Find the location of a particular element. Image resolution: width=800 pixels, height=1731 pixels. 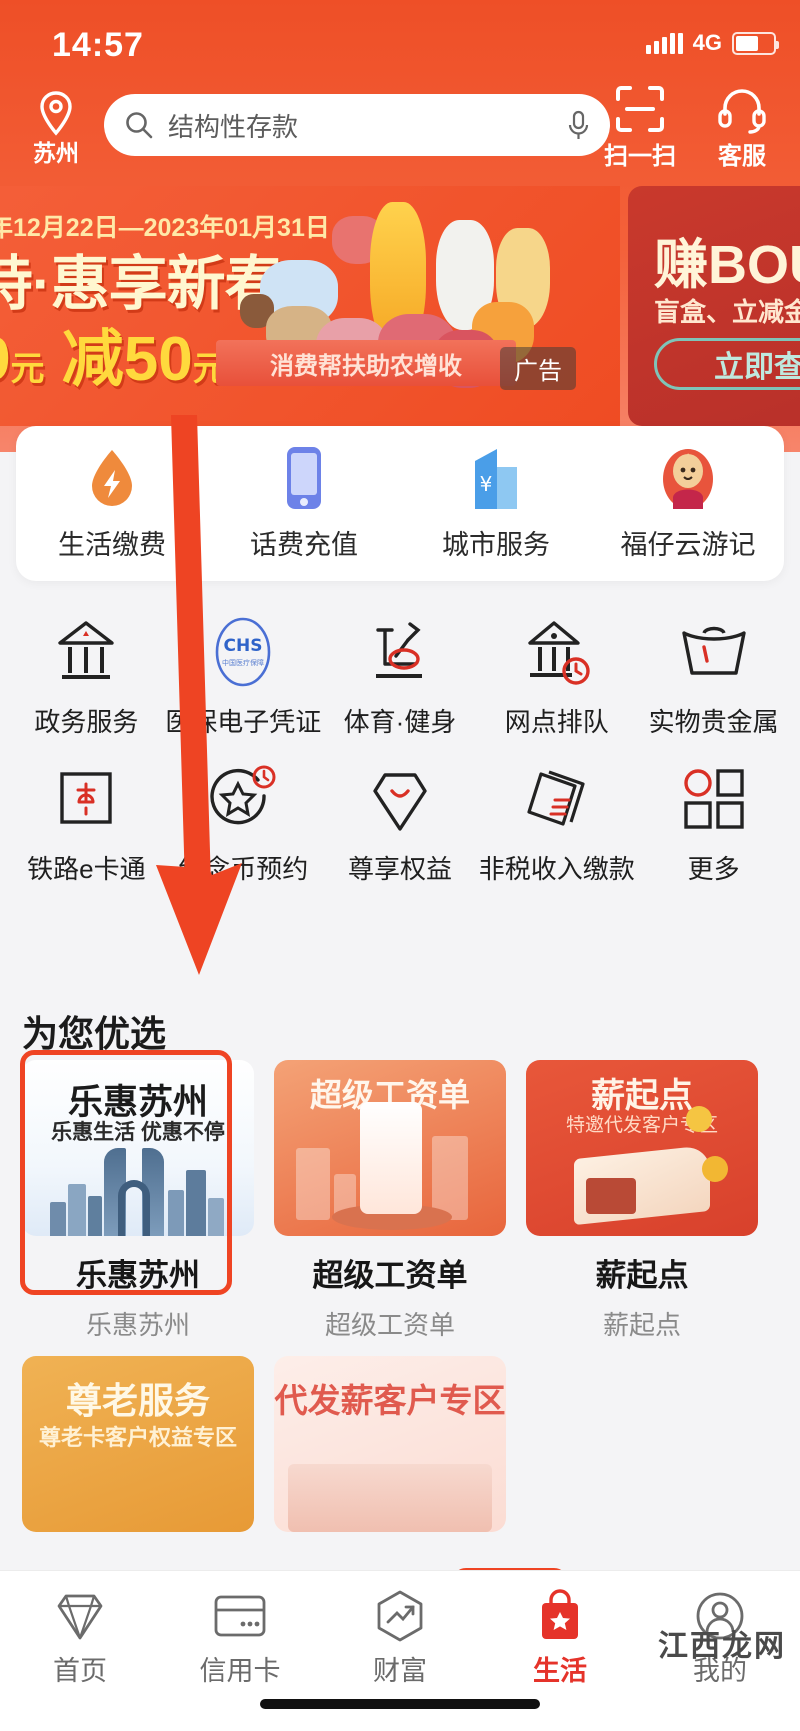

quick-services-card: 生活缴费 话费充值 ¥ 城市服务 福仔云游记 is located at coordinates (400, 503).